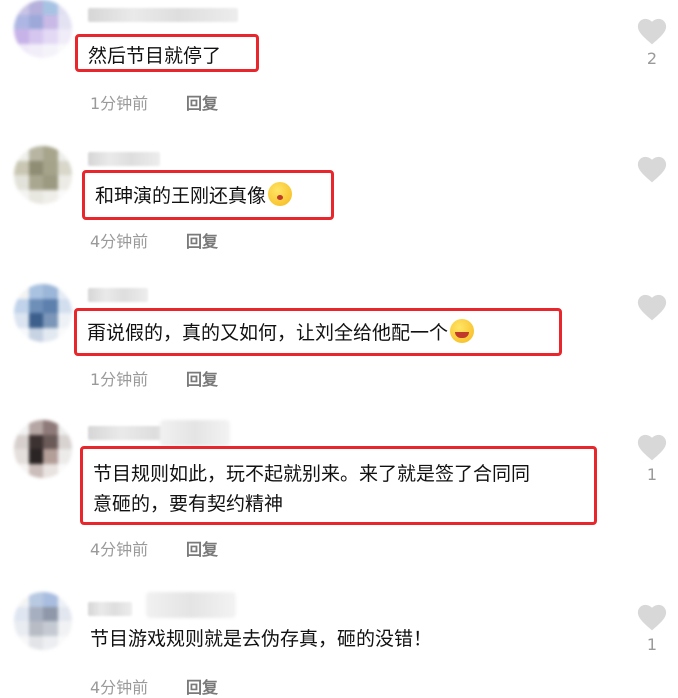  I want to click on like-button: 2, so click(652, 43).